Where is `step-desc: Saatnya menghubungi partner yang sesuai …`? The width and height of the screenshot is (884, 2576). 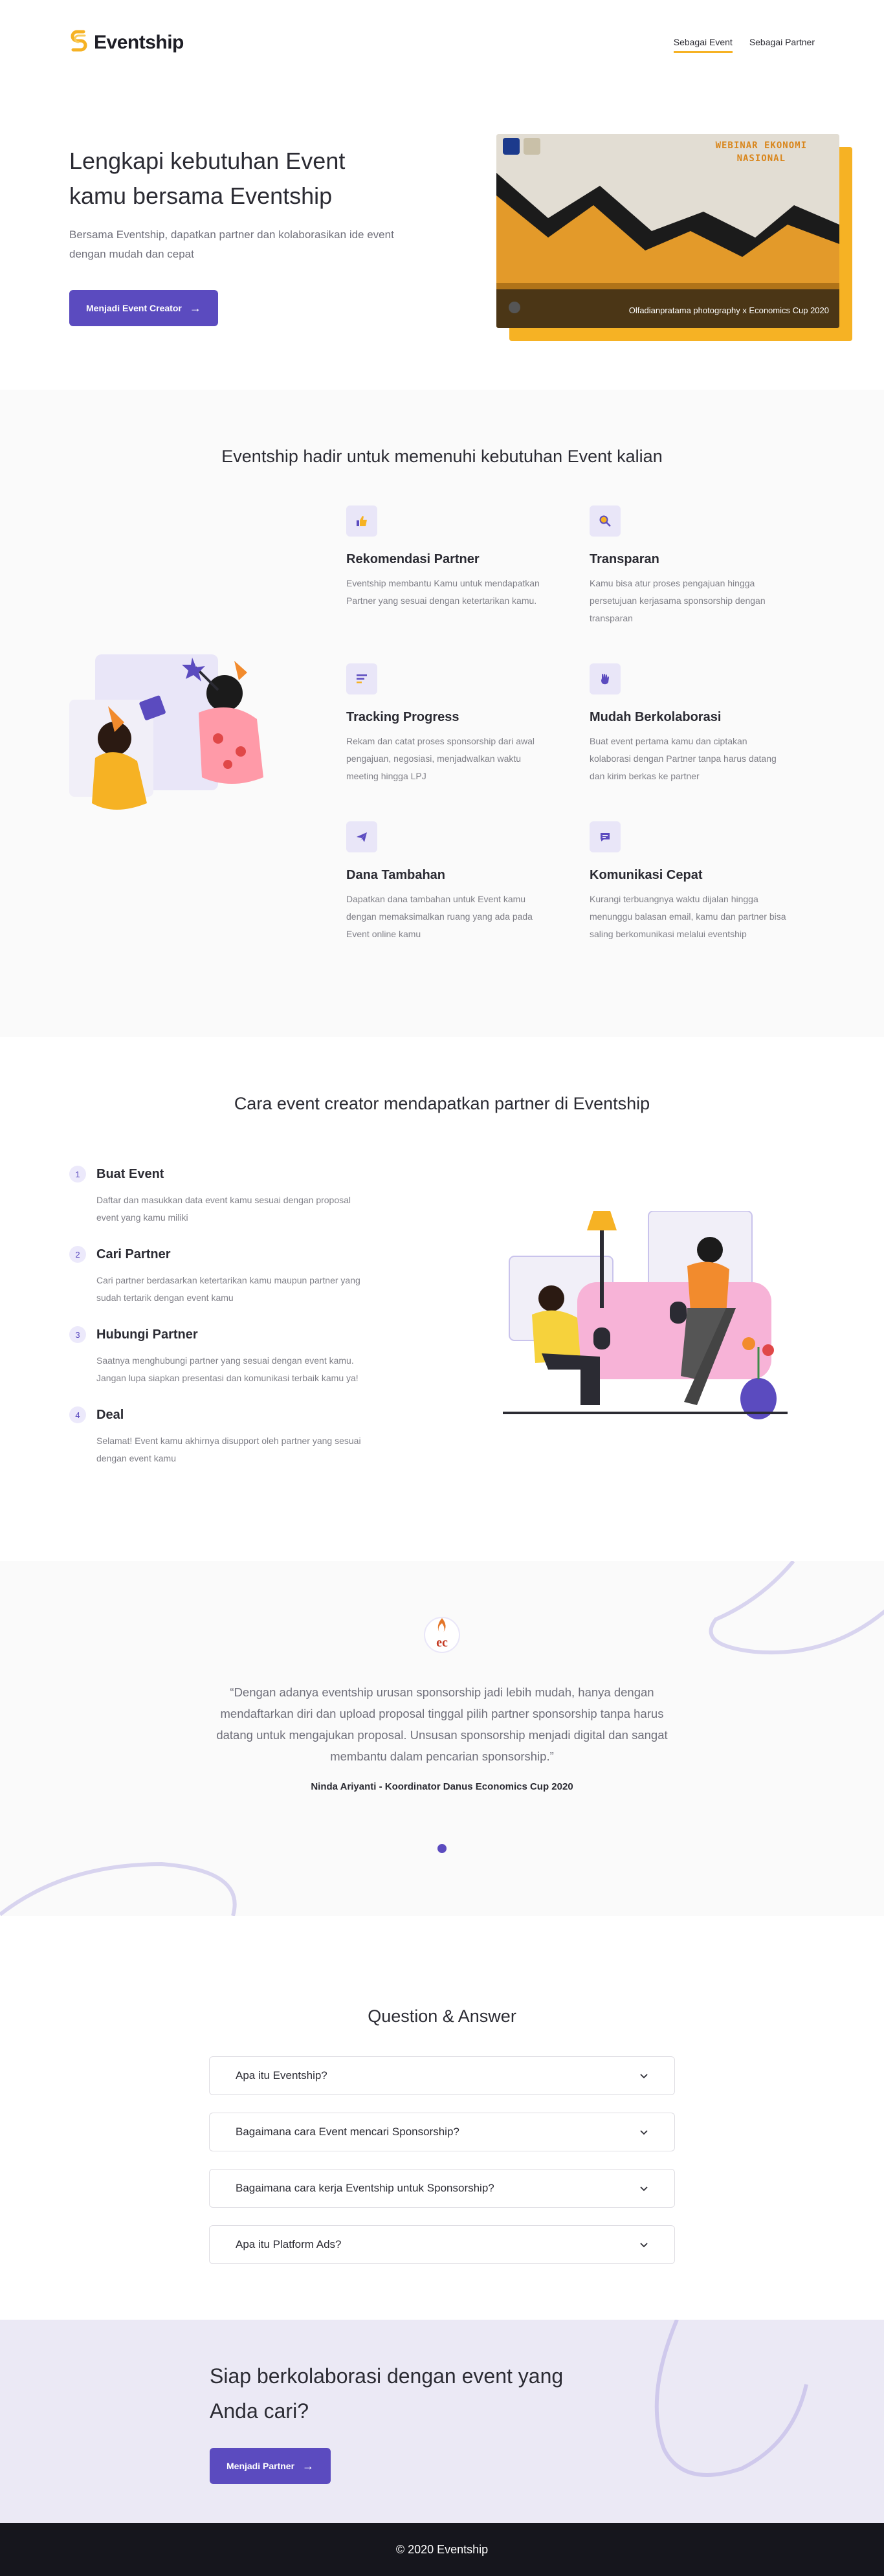 step-desc: Saatnya menghubungi partner yang sesuai … is located at coordinates (227, 1369).